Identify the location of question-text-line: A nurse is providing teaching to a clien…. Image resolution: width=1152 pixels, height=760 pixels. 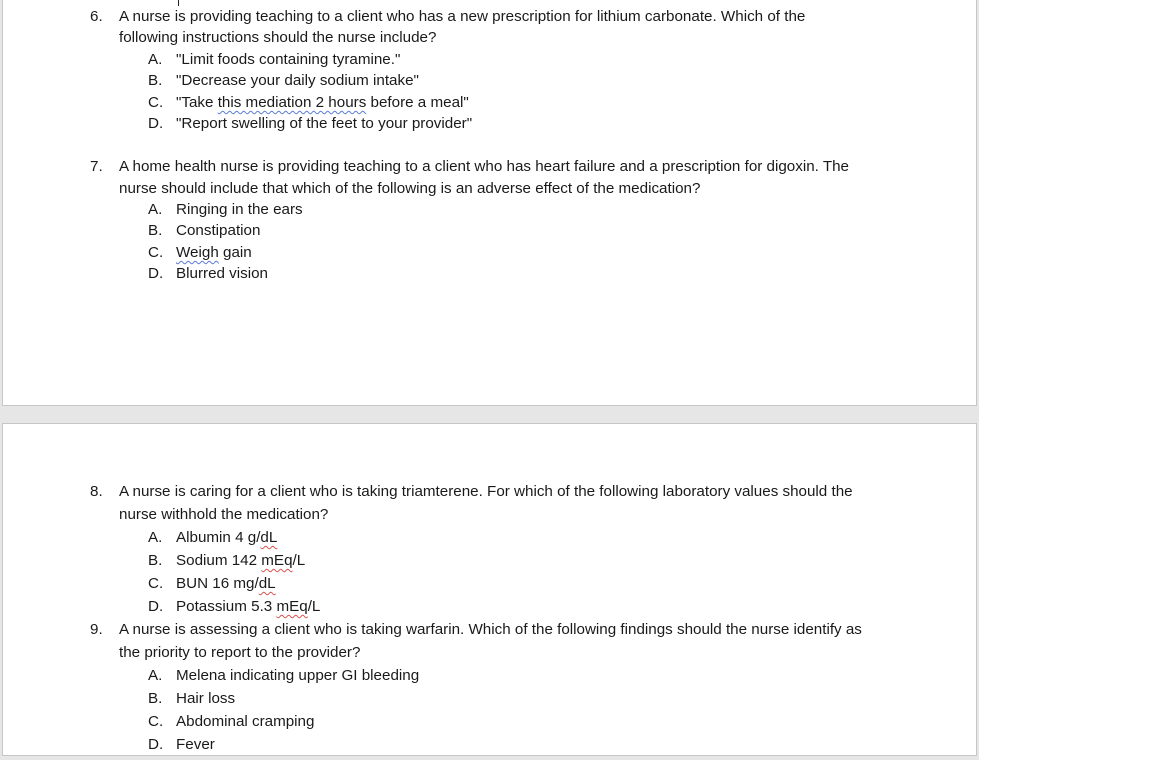
(462, 16).